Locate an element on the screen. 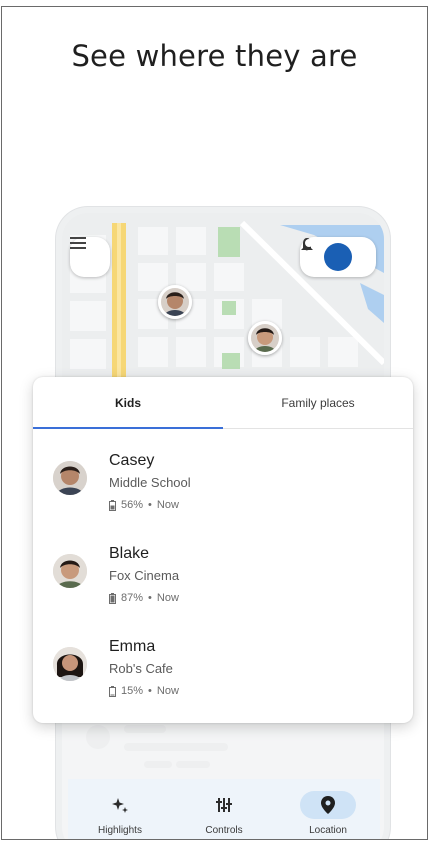 Image resolution: width=430 pixels, height=841 pixels. kid-name: Casey is located at coordinates (132, 460).